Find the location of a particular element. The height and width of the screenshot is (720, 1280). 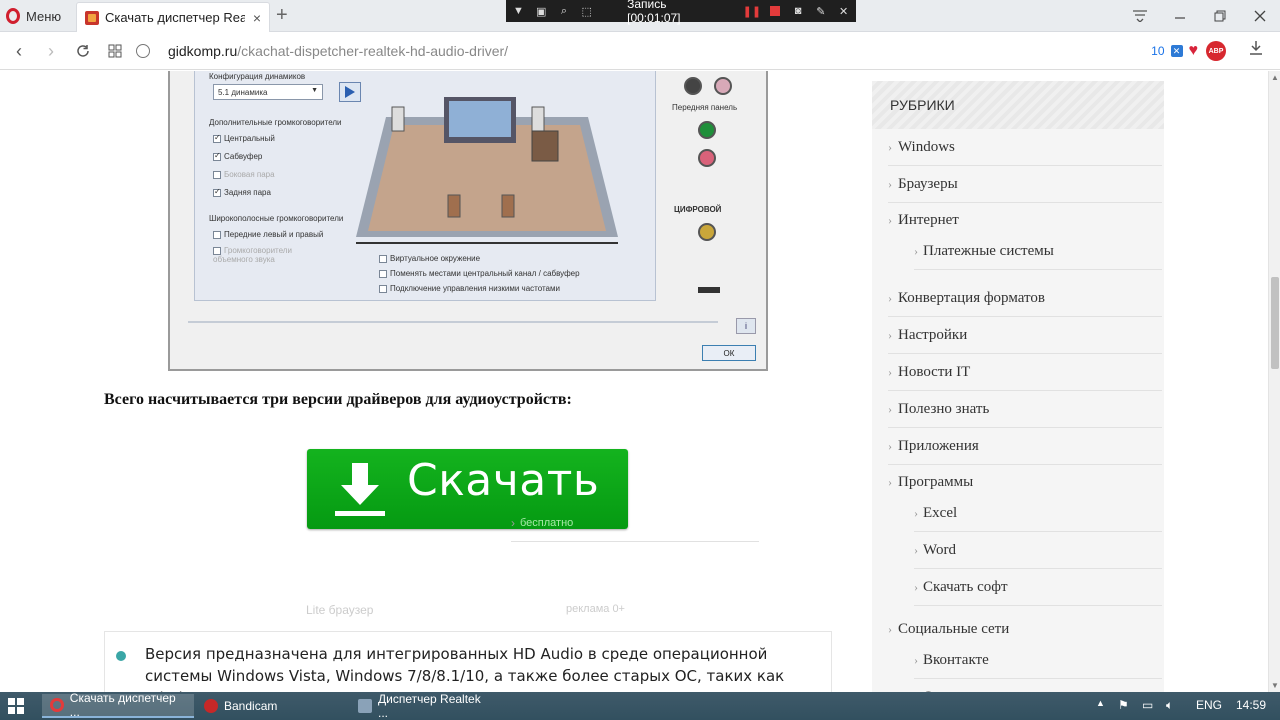

category-download-software: Скачать софт is located at coordinates (1038, 587).